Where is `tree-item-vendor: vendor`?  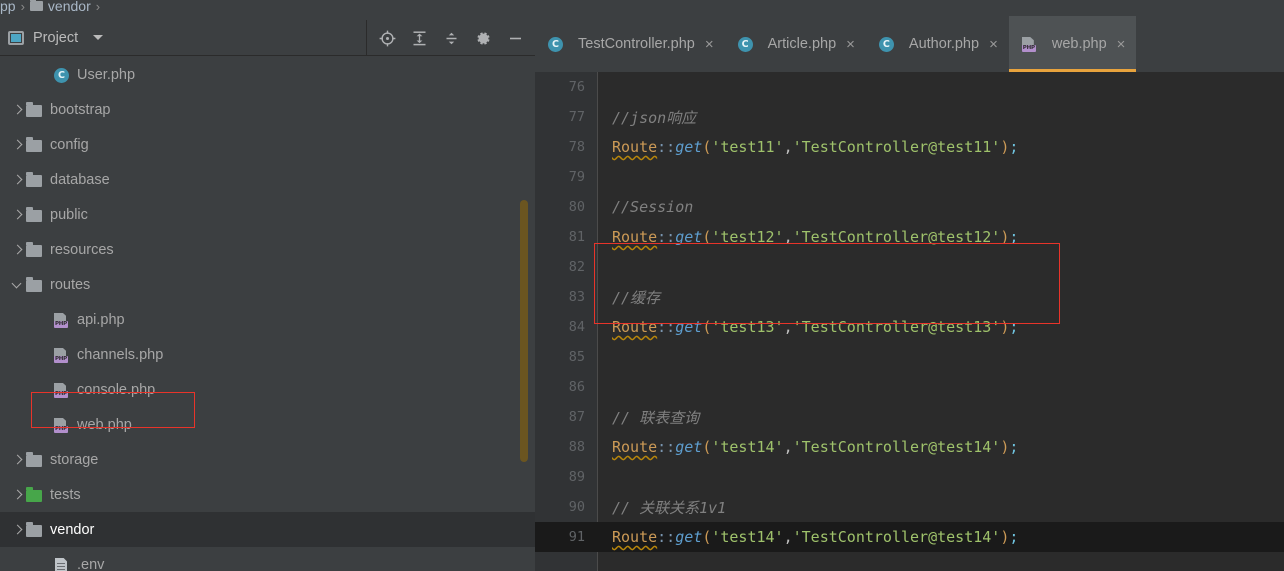 tree-item-vendor: vendor is located at coordinates (267, 529).